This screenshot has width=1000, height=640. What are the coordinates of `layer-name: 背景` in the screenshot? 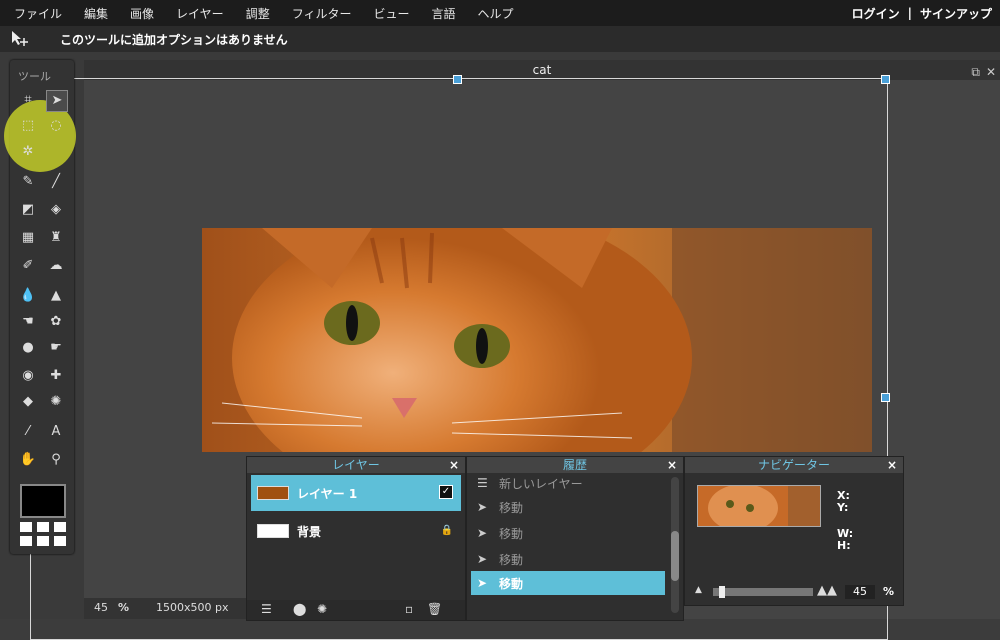 It's located at (309, 531).